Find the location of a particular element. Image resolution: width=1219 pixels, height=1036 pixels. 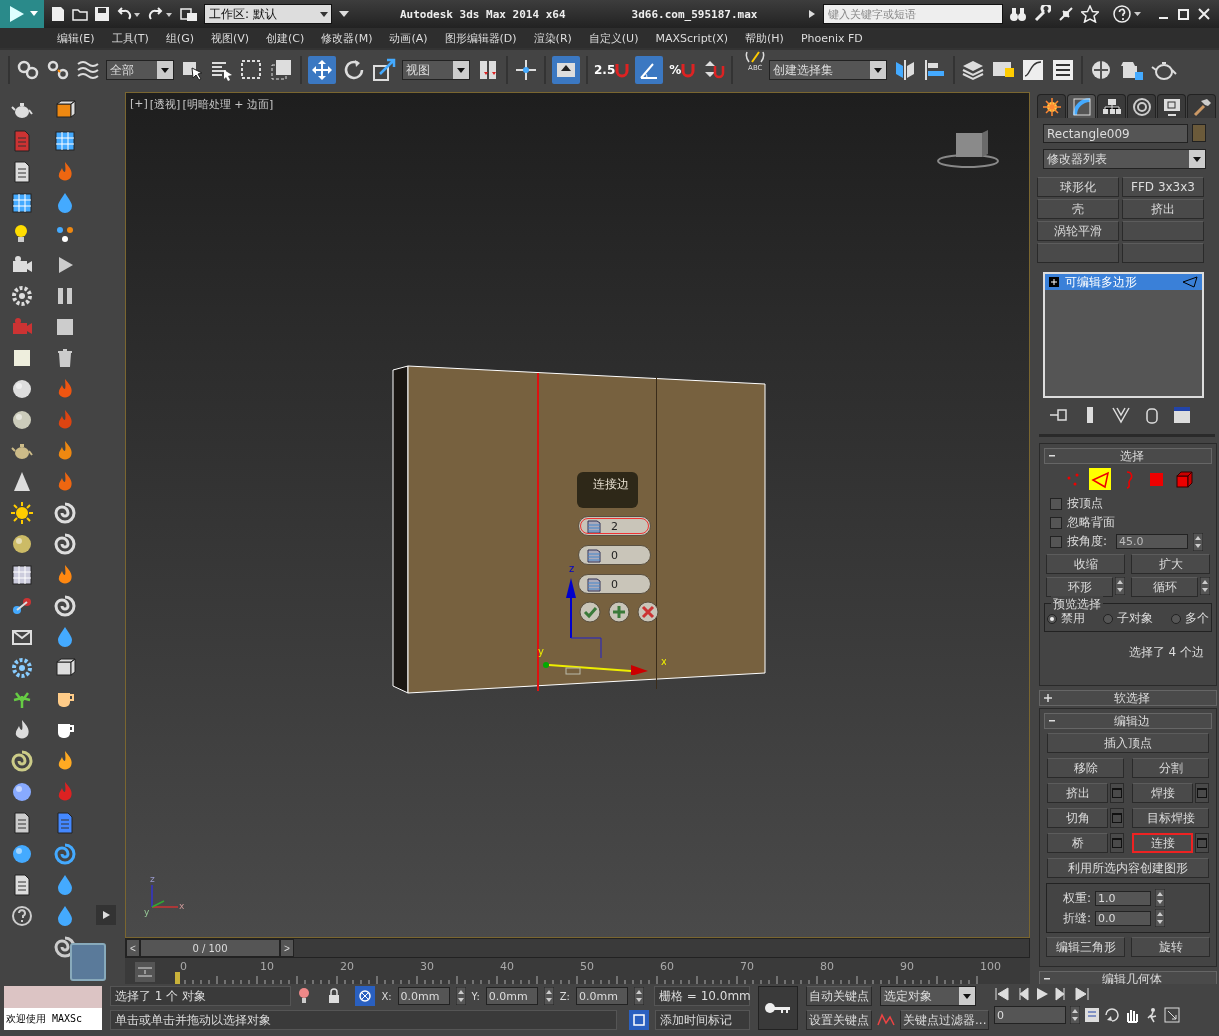

checkbox-label: 按角度: is located at coordinates (1087, 541).